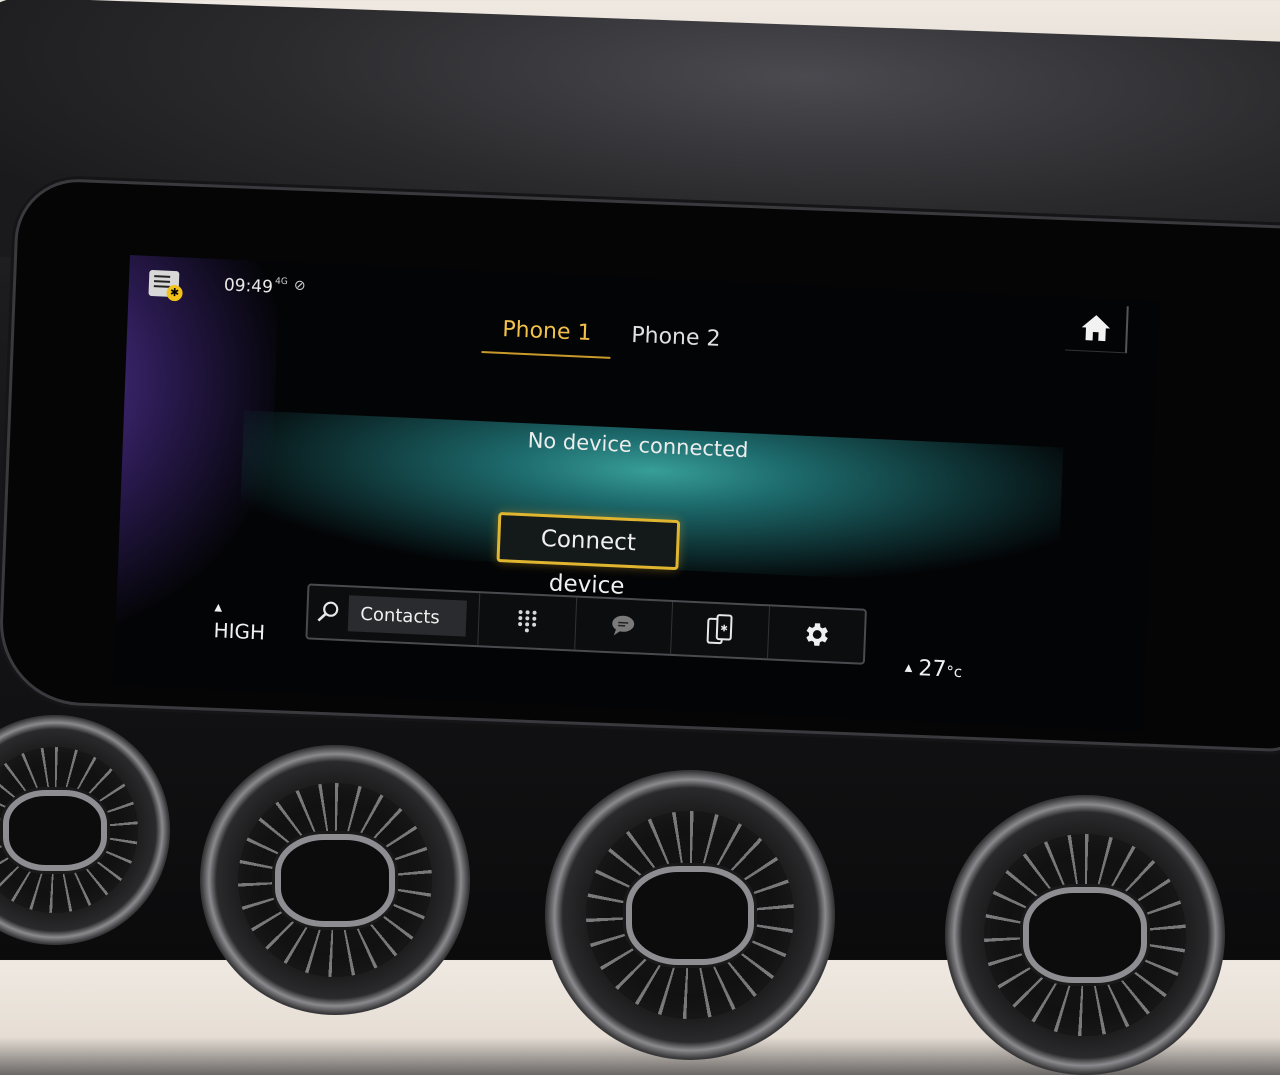 The height and width of the screenshot is (1075, 1280). What do you see at coordinates (546, 337) in the screenshot?
I see `tab-phone-1: Phone 1` at bounding box center [546, 337].